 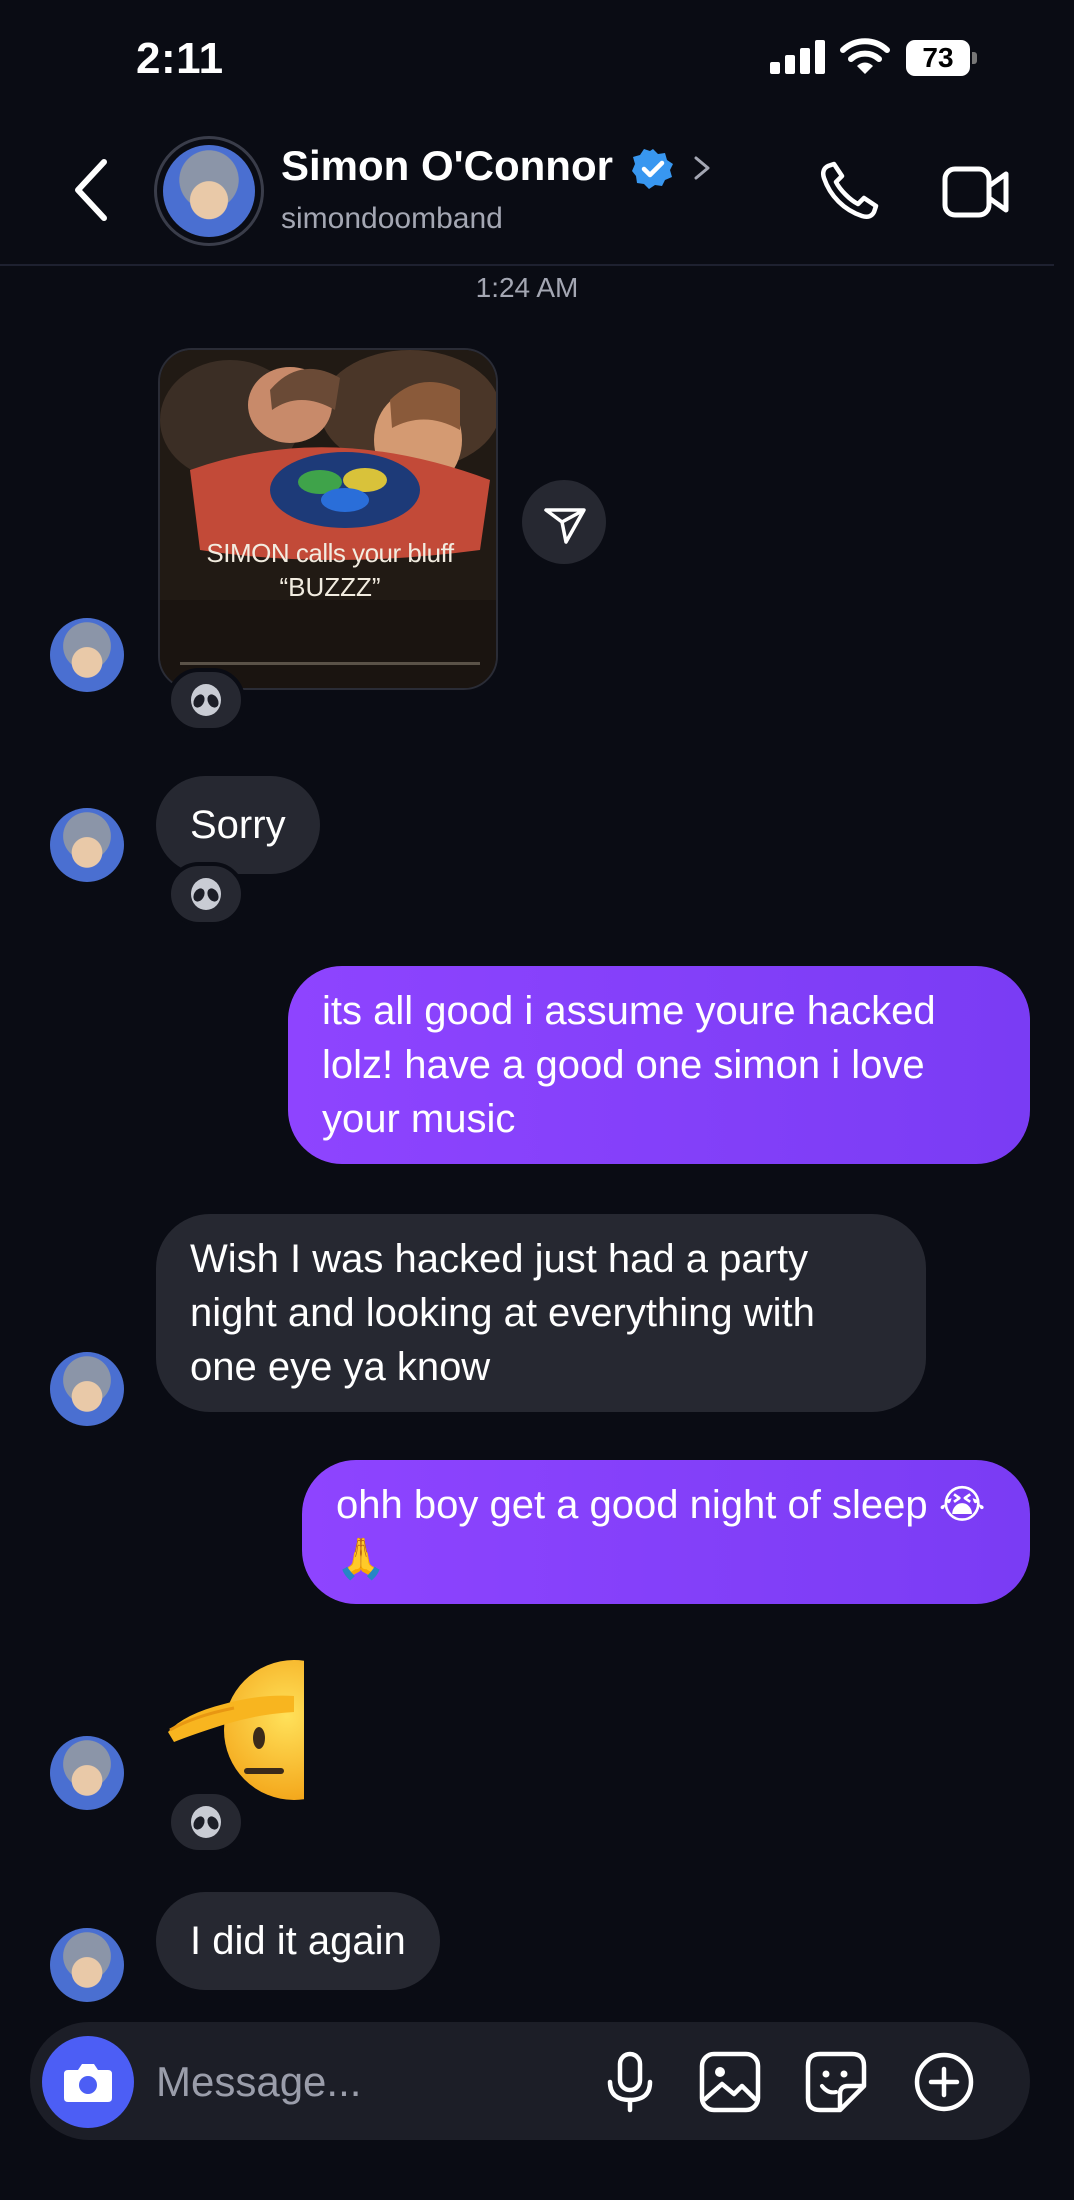 What do you see at coordinates (236, 1730) in the screenshot?
I see `saluting-face-icon` at bounding box center [236, 1730].